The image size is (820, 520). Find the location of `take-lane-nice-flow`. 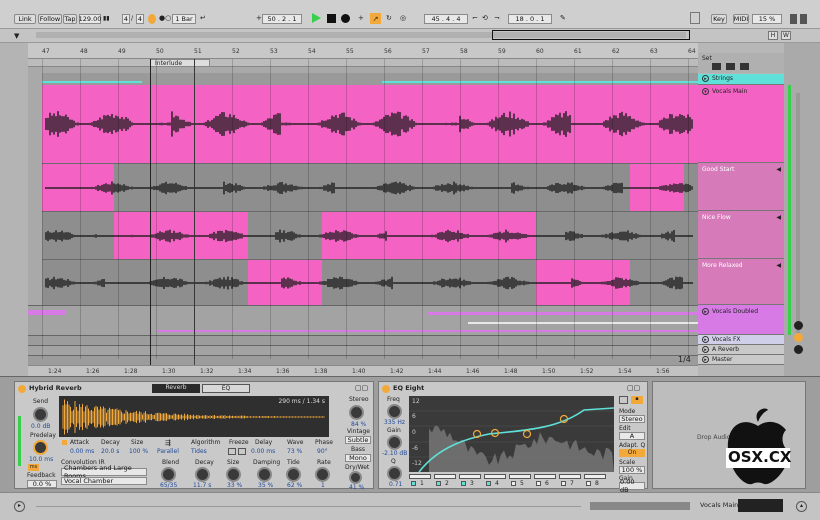

take-lane-nice-flow is located at coordinates (370, 235).